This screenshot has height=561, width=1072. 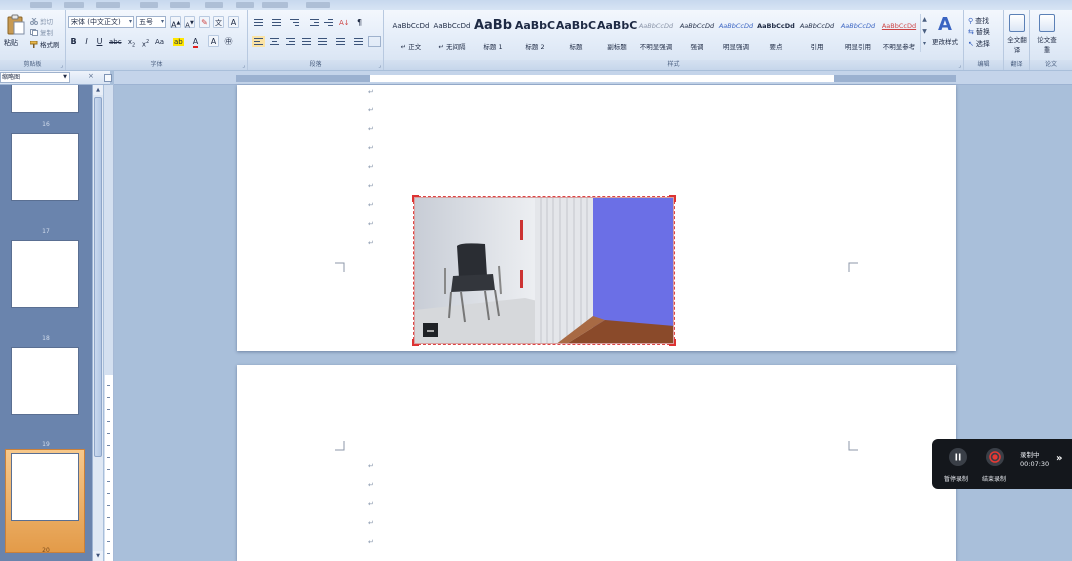 I want to click on change-case-button: Aa, so click(x=159, y=41).